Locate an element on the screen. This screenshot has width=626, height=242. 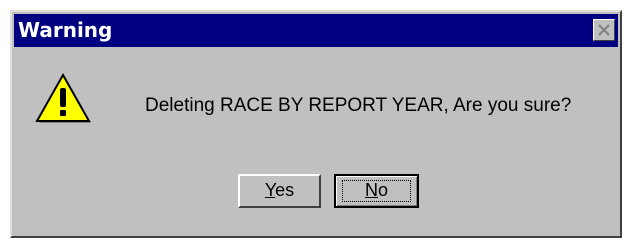
no-button: No is located at coordinates (376, 191).